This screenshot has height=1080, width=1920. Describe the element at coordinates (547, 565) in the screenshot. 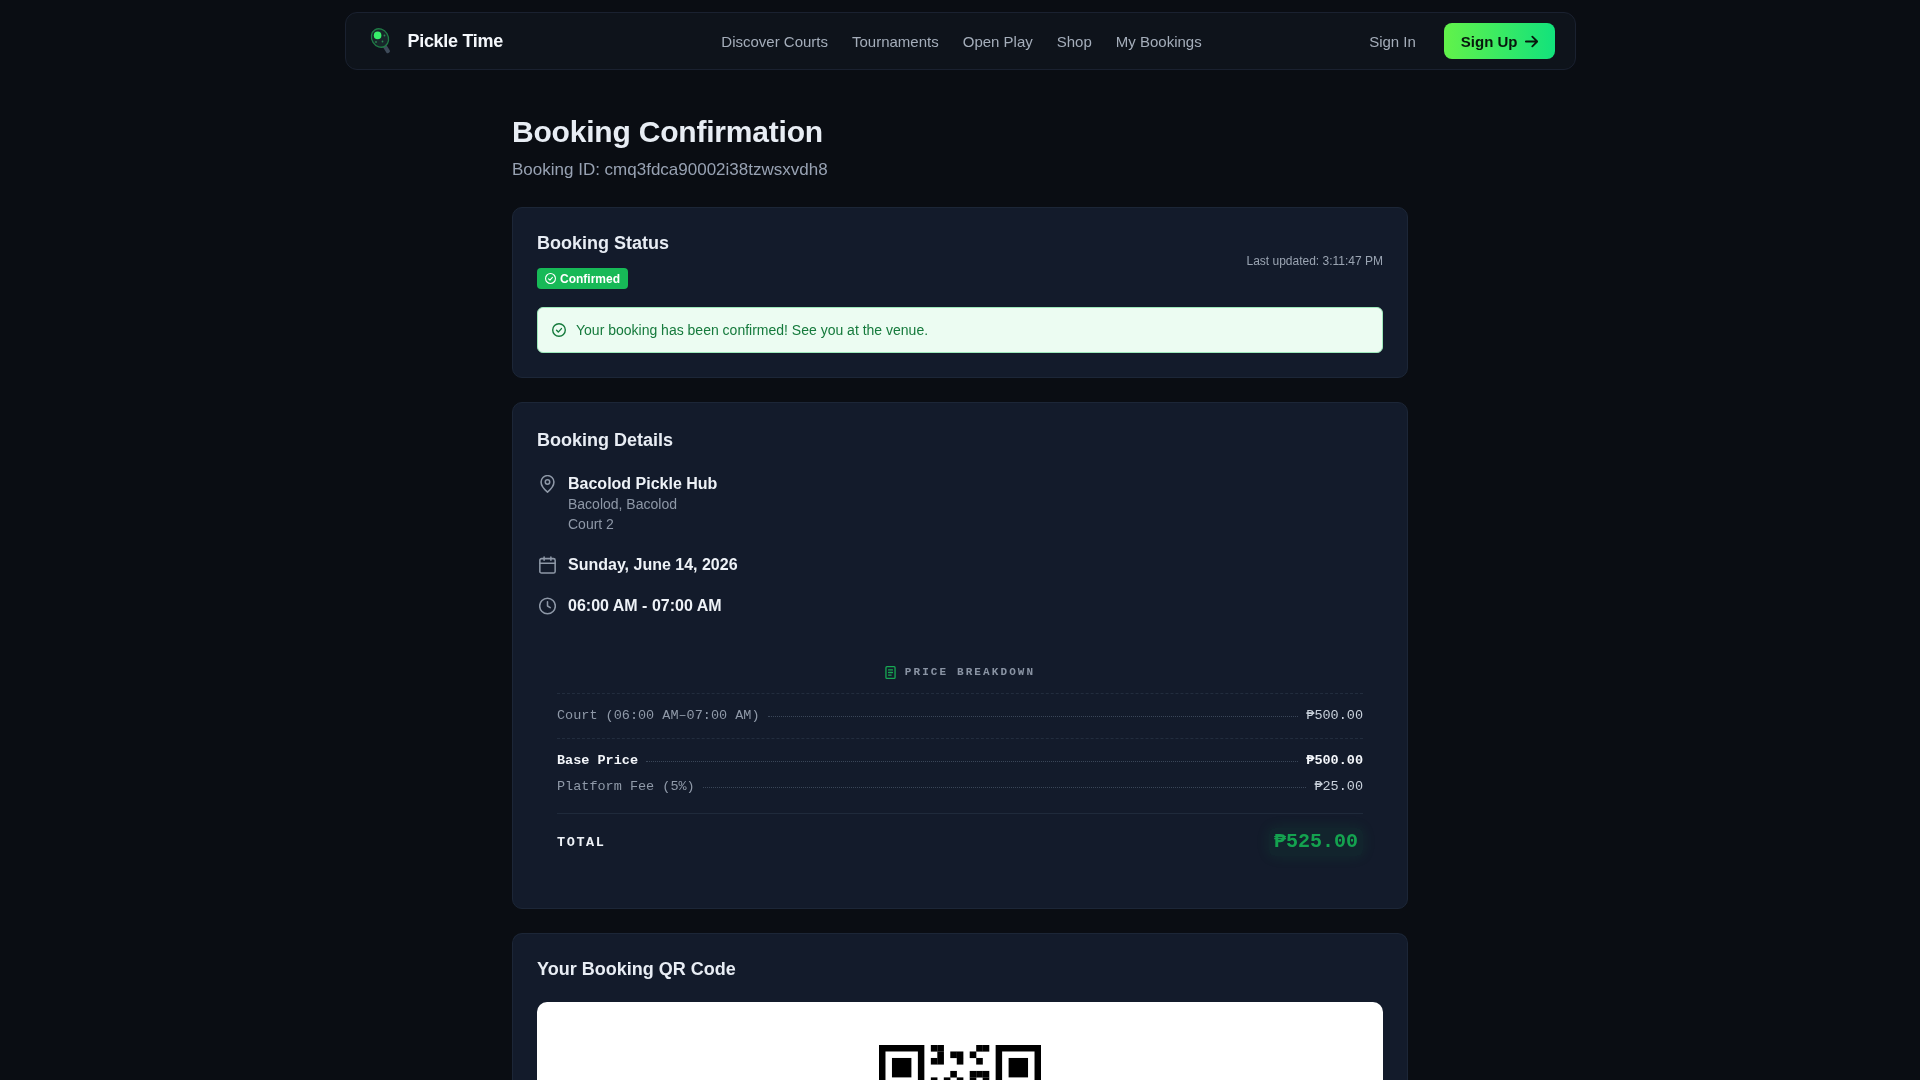

I see `calendar-icon` at that location.